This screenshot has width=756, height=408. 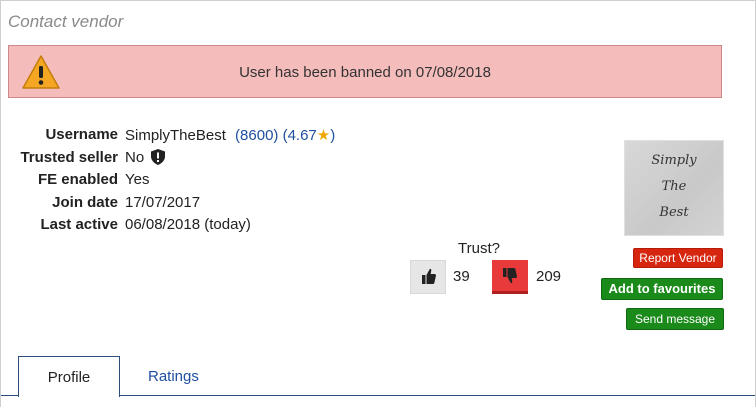 I want to click on thumbs-up-icon, so click(x=429, y=276).